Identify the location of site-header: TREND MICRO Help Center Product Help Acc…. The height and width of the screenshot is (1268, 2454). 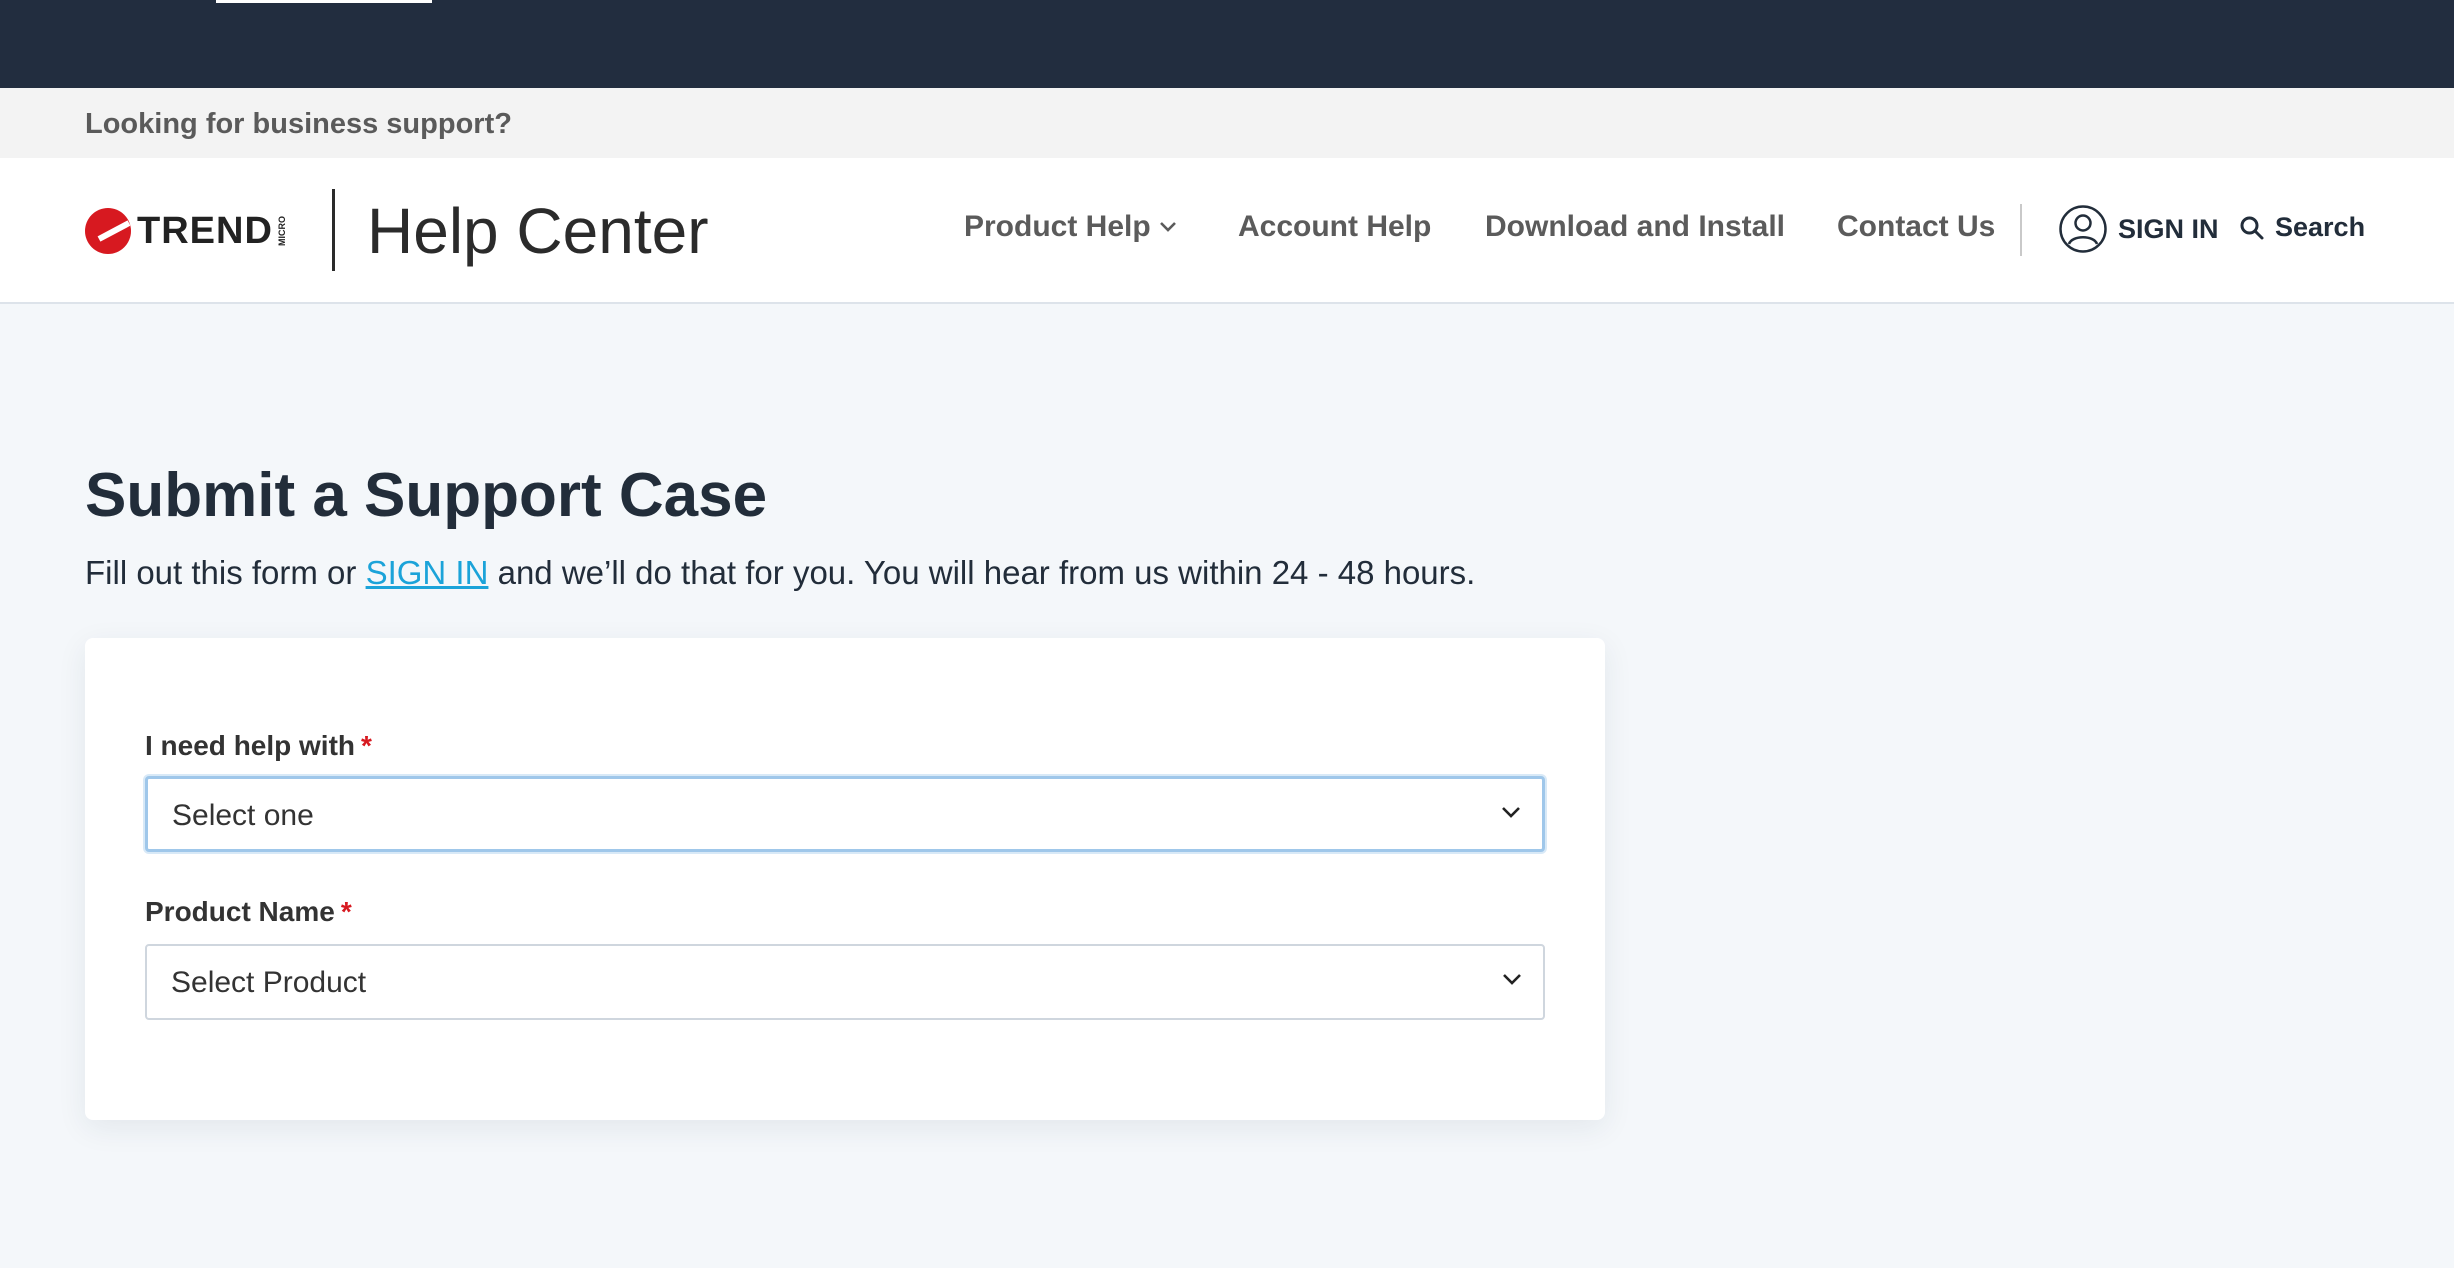
(1227, 231).